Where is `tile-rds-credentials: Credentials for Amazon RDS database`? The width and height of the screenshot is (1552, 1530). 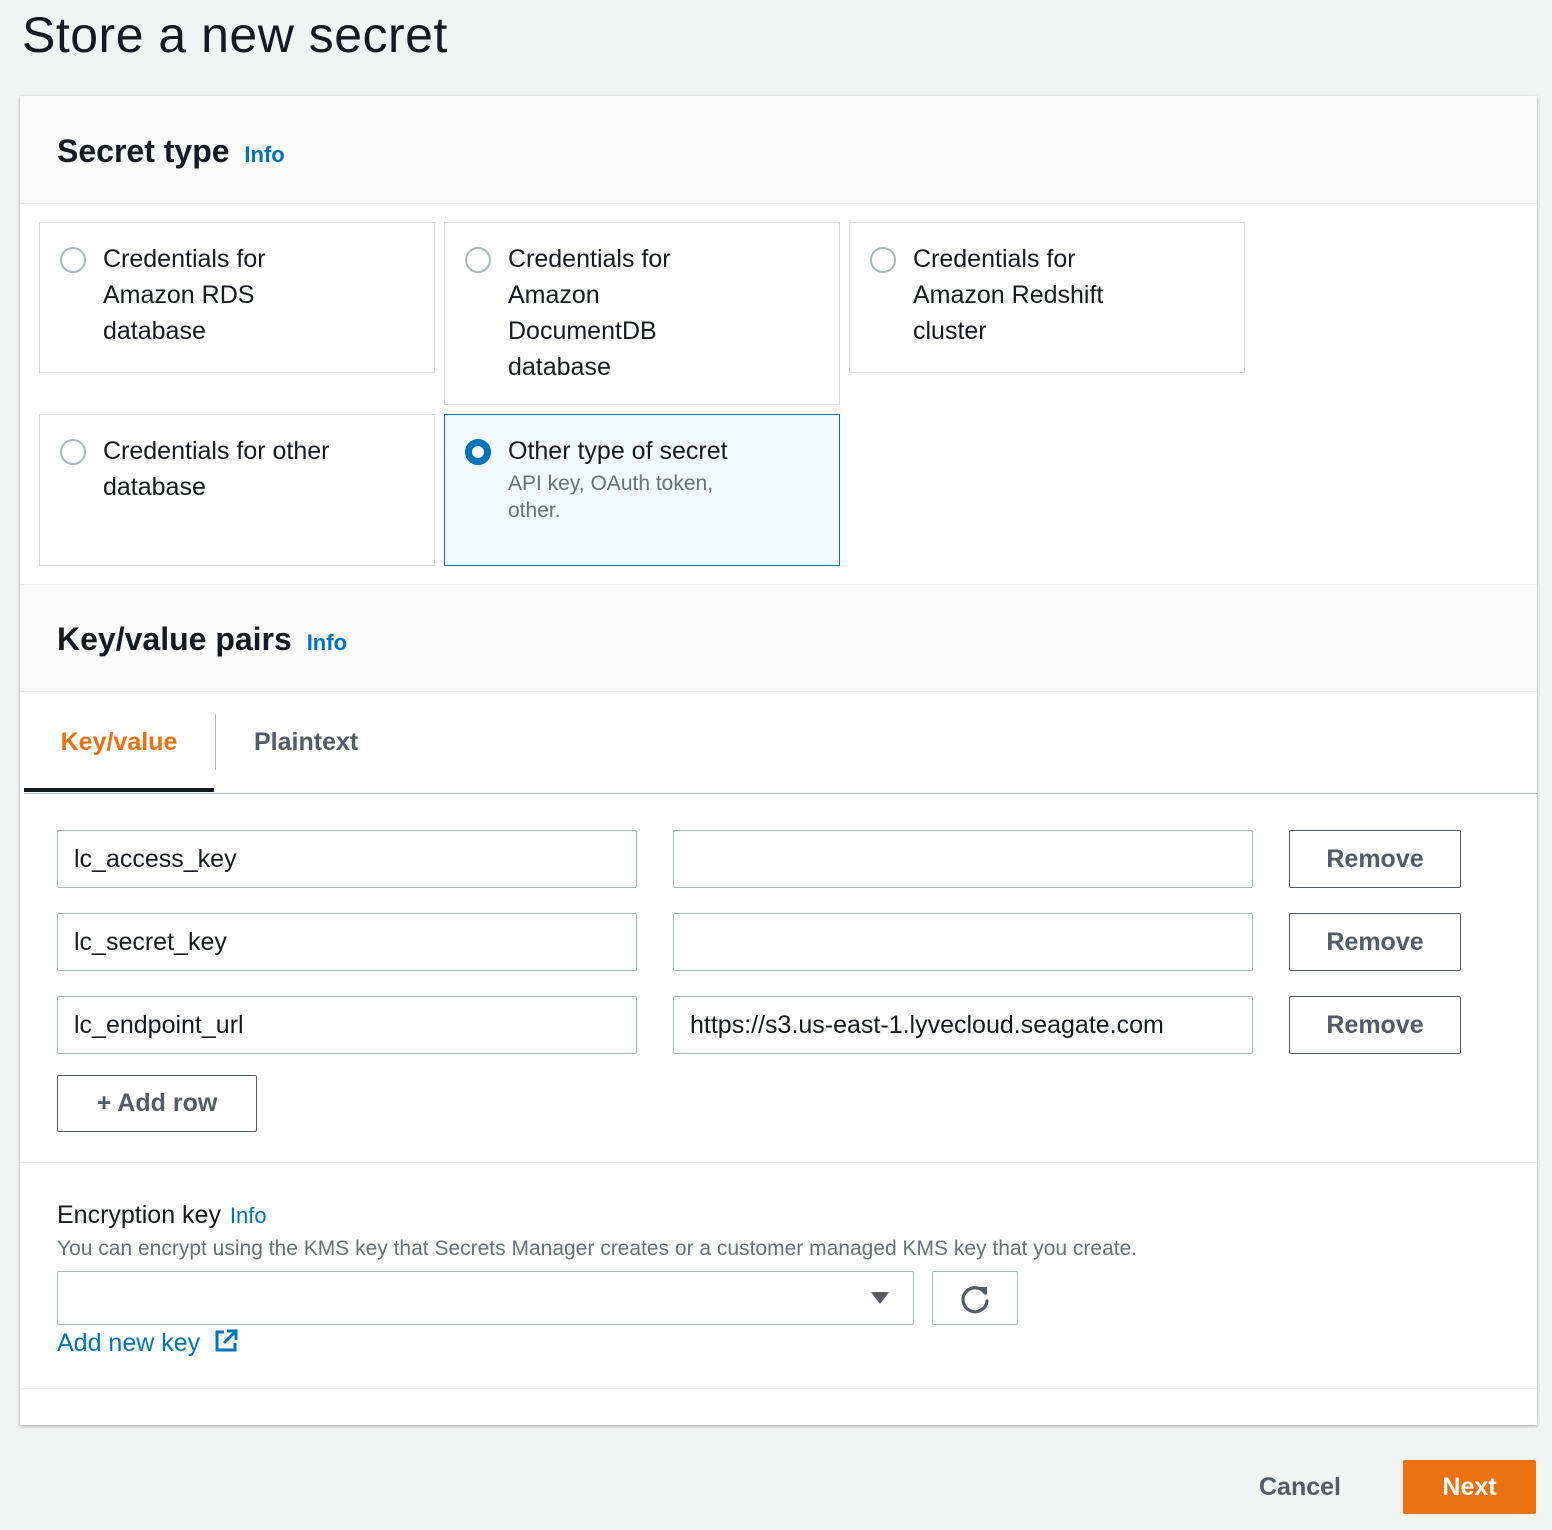
tile-rds-credentials: Credentials for Amazon RDS database is located at coordinates (237, 297).